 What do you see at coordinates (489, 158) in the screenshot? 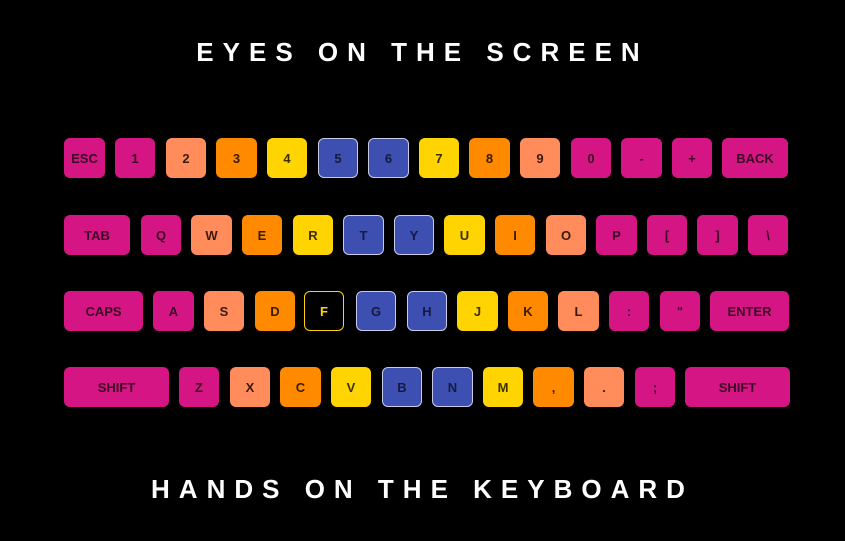
I see `key-8: 8` at bounding box center [489, 158].